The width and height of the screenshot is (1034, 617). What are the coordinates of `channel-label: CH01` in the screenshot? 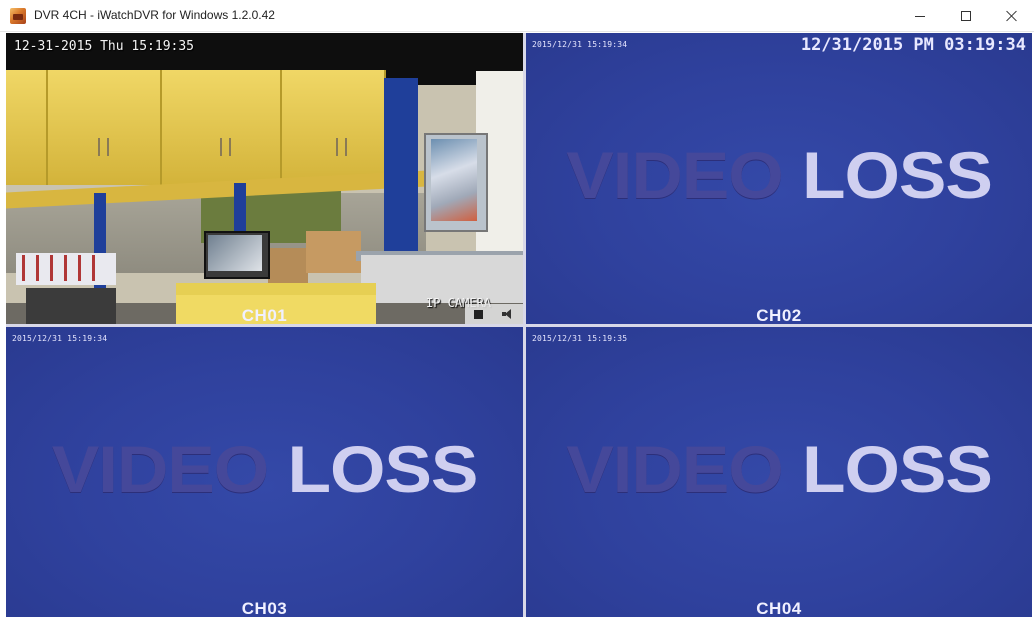 It's located at (264, 315).